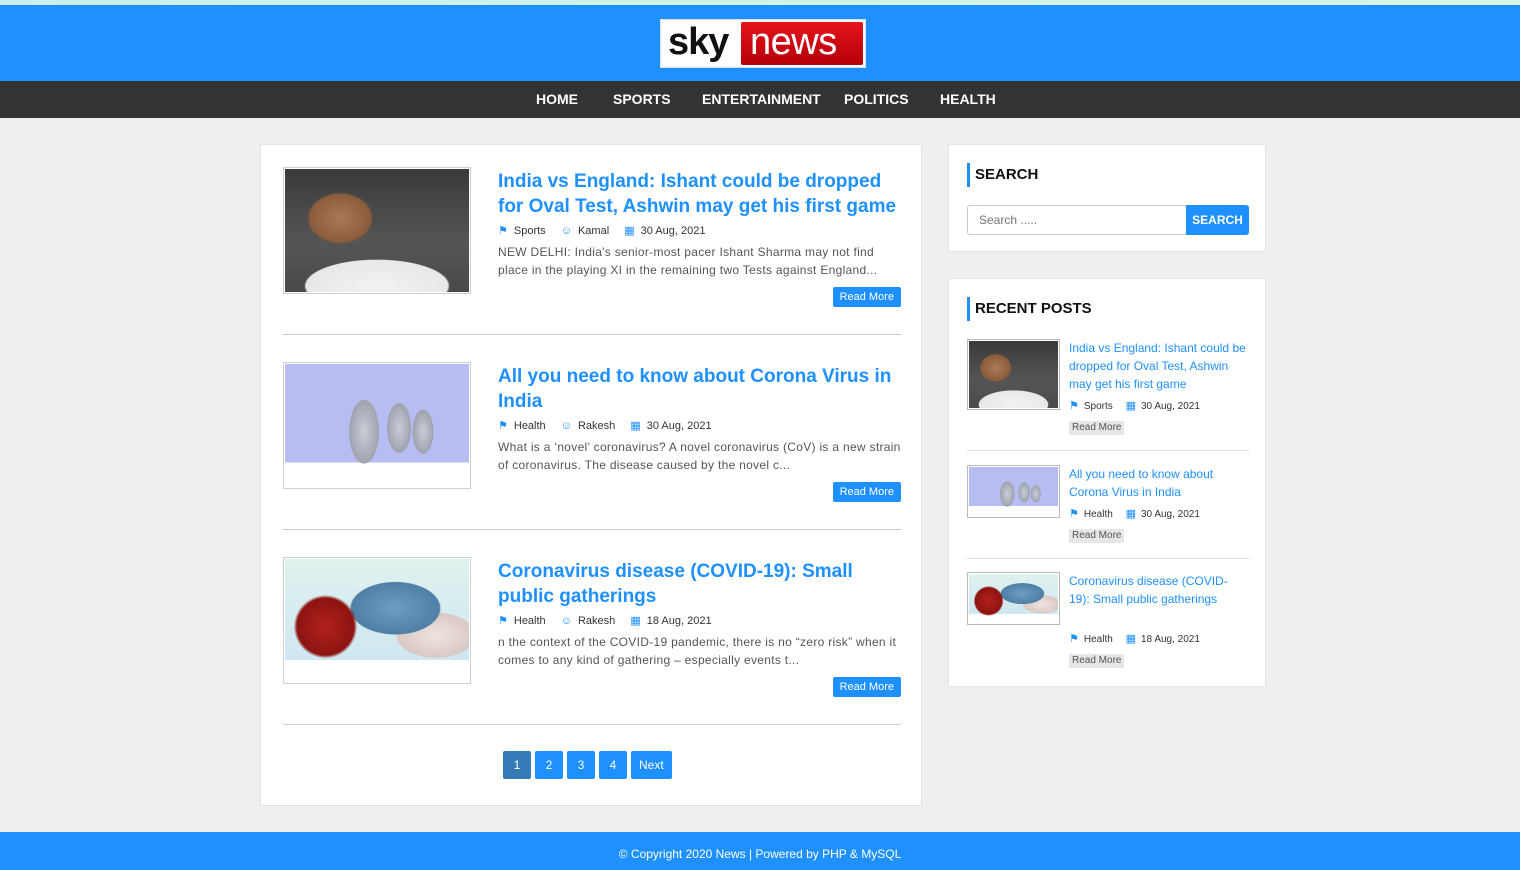 This screenshot has width=1520, height=870. I want to click on nav-health: HEALTH, so click(968, 99).